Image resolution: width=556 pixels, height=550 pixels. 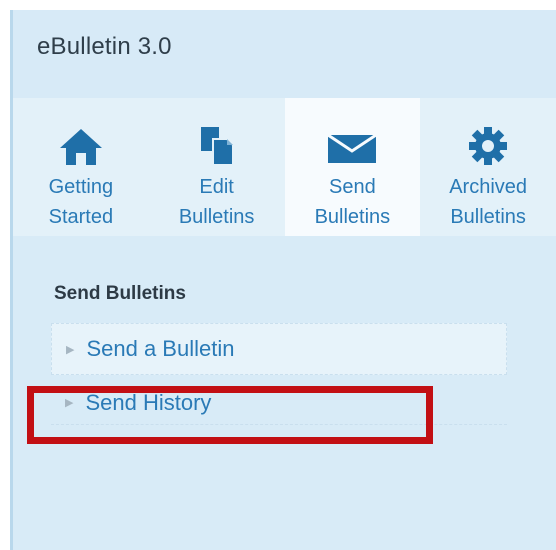 I want to click on nav-label: Send Bulletins, so click(x=353, y=202).